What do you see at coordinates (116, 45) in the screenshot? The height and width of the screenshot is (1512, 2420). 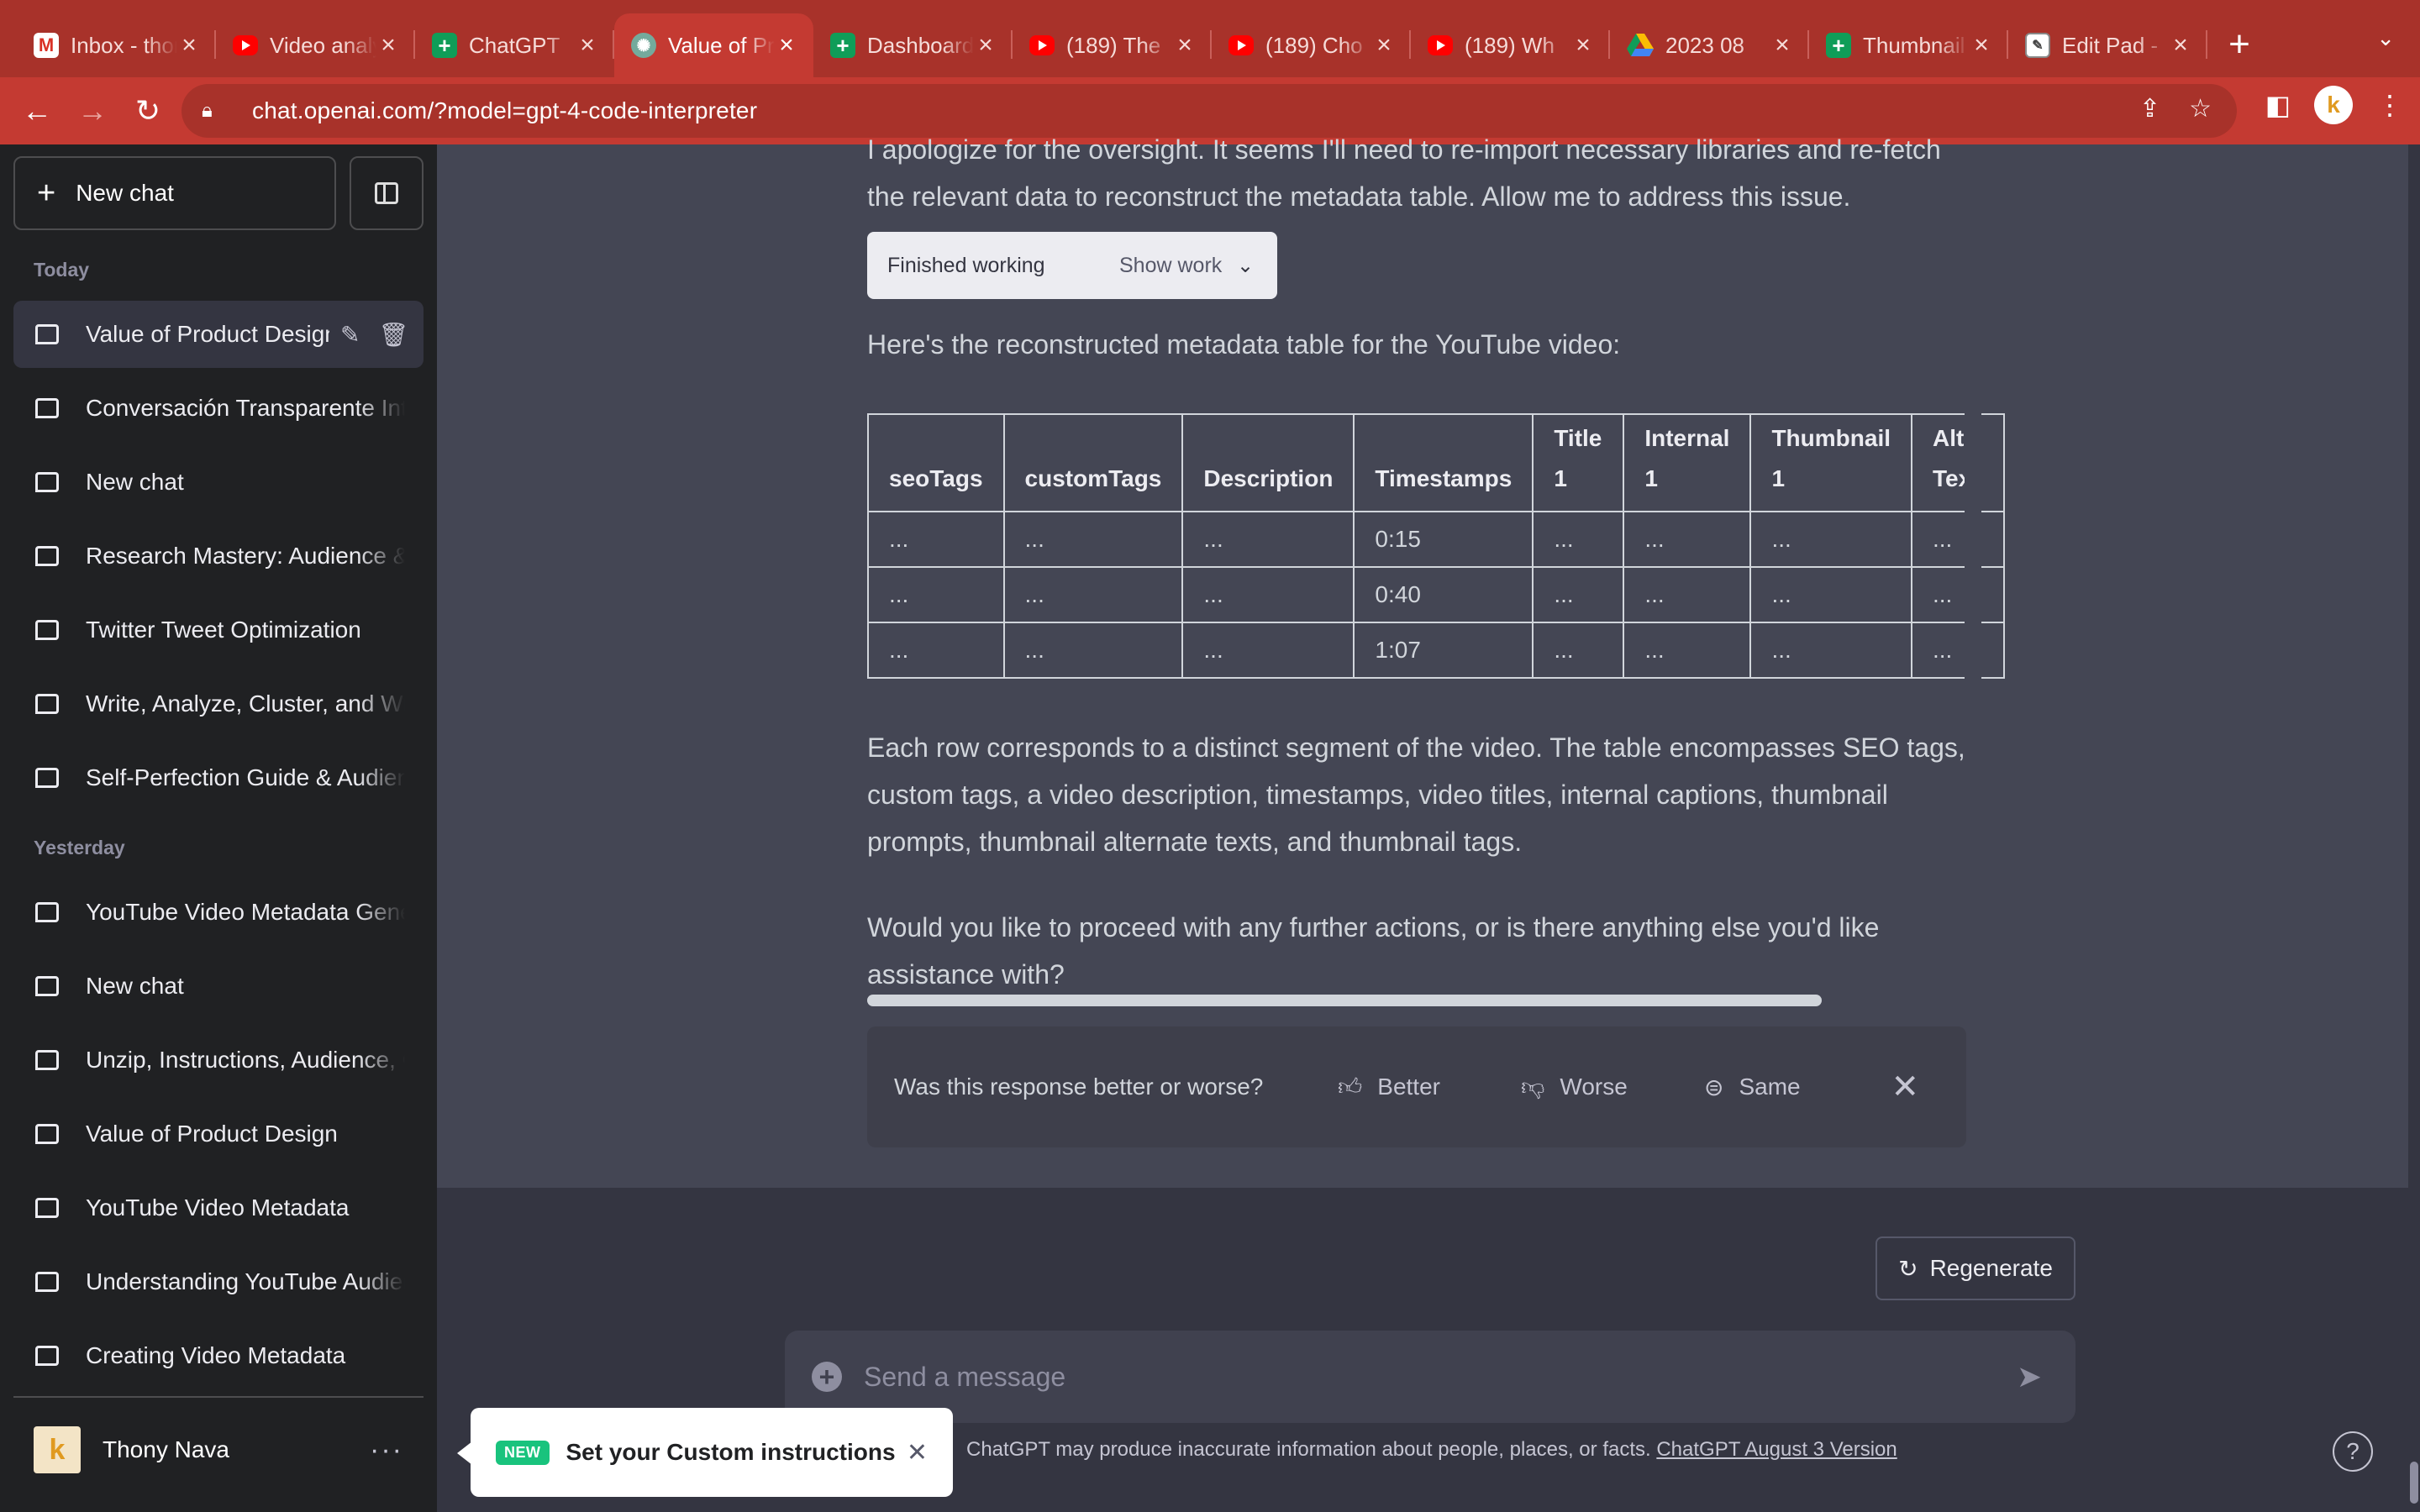 I see `browser-tab: M Inbox - thony ×` at bounding box center [116, 45].